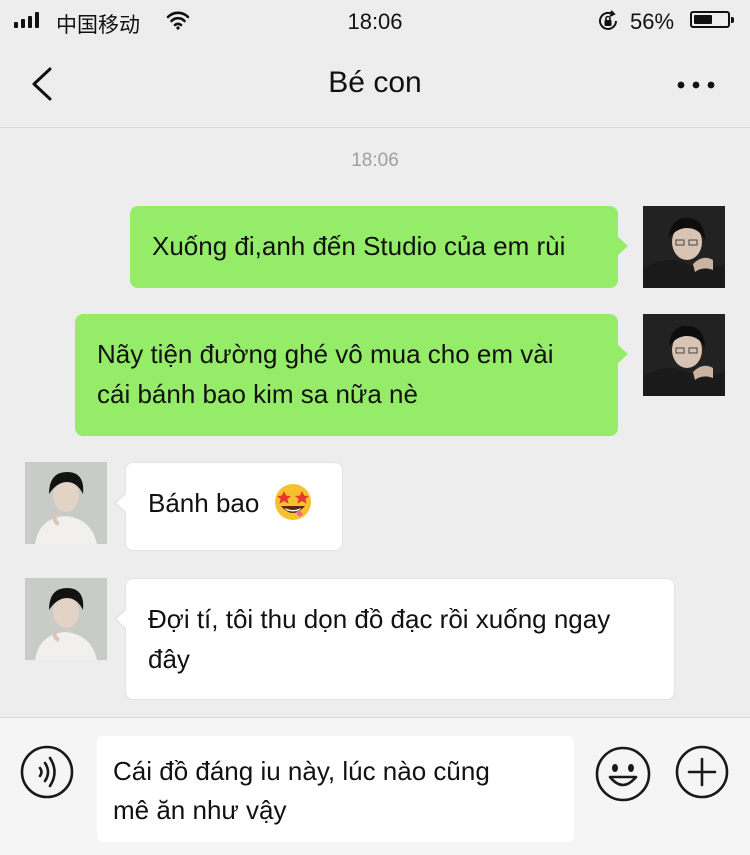 Image resolution: width=750 pixels, height=855 pixels. What do you see at coordinates (257, 394) in the screenshot?
I see `message-text-line: cái bánh bao kim sa nữa nè` at bounding box center [257, 394].